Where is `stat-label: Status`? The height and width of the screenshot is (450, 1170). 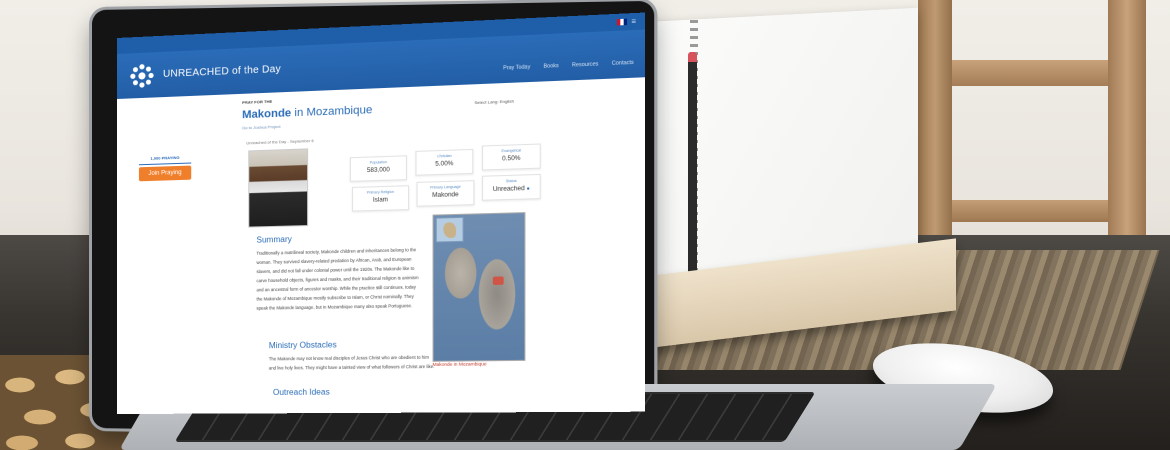 stat-label: Status is located at coordinates (511, 181).